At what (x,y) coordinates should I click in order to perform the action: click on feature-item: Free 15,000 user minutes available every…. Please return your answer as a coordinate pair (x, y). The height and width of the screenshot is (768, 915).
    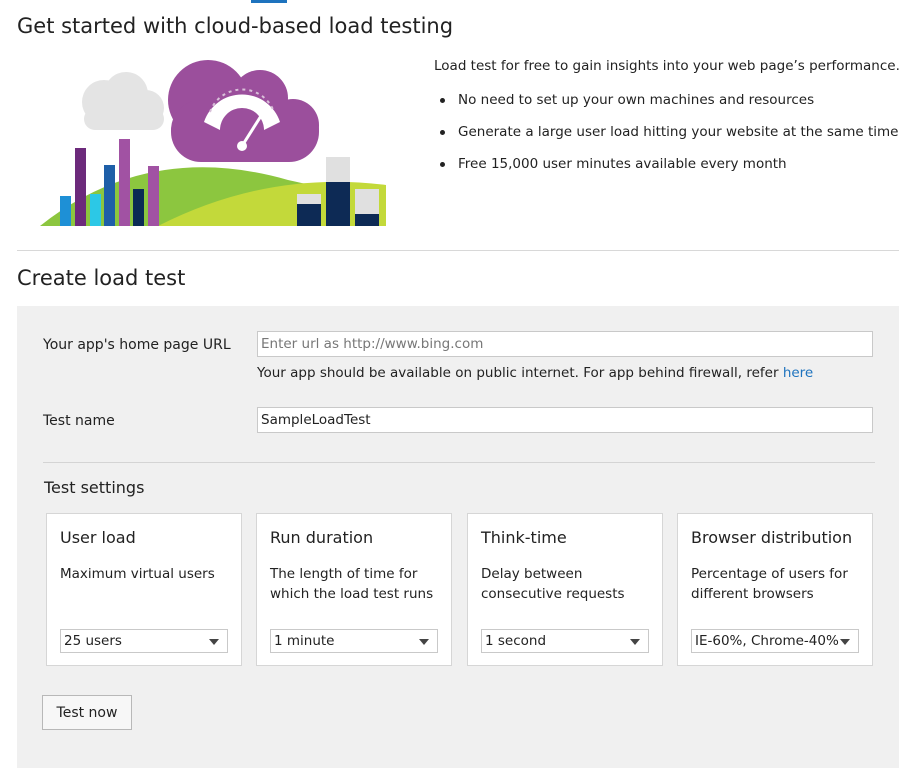
    Looking at the image, I should click on (669, 170).